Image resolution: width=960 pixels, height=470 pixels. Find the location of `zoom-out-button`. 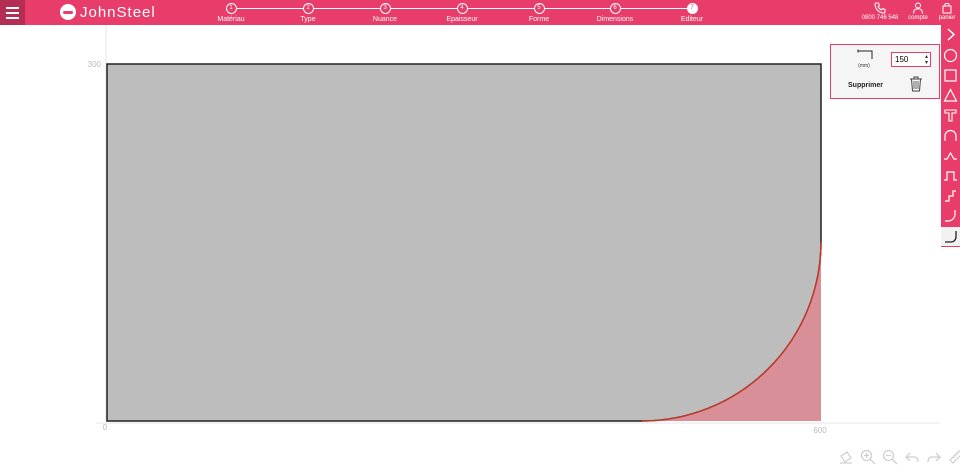

zoom-out-button is located at coordinates (891, 457).